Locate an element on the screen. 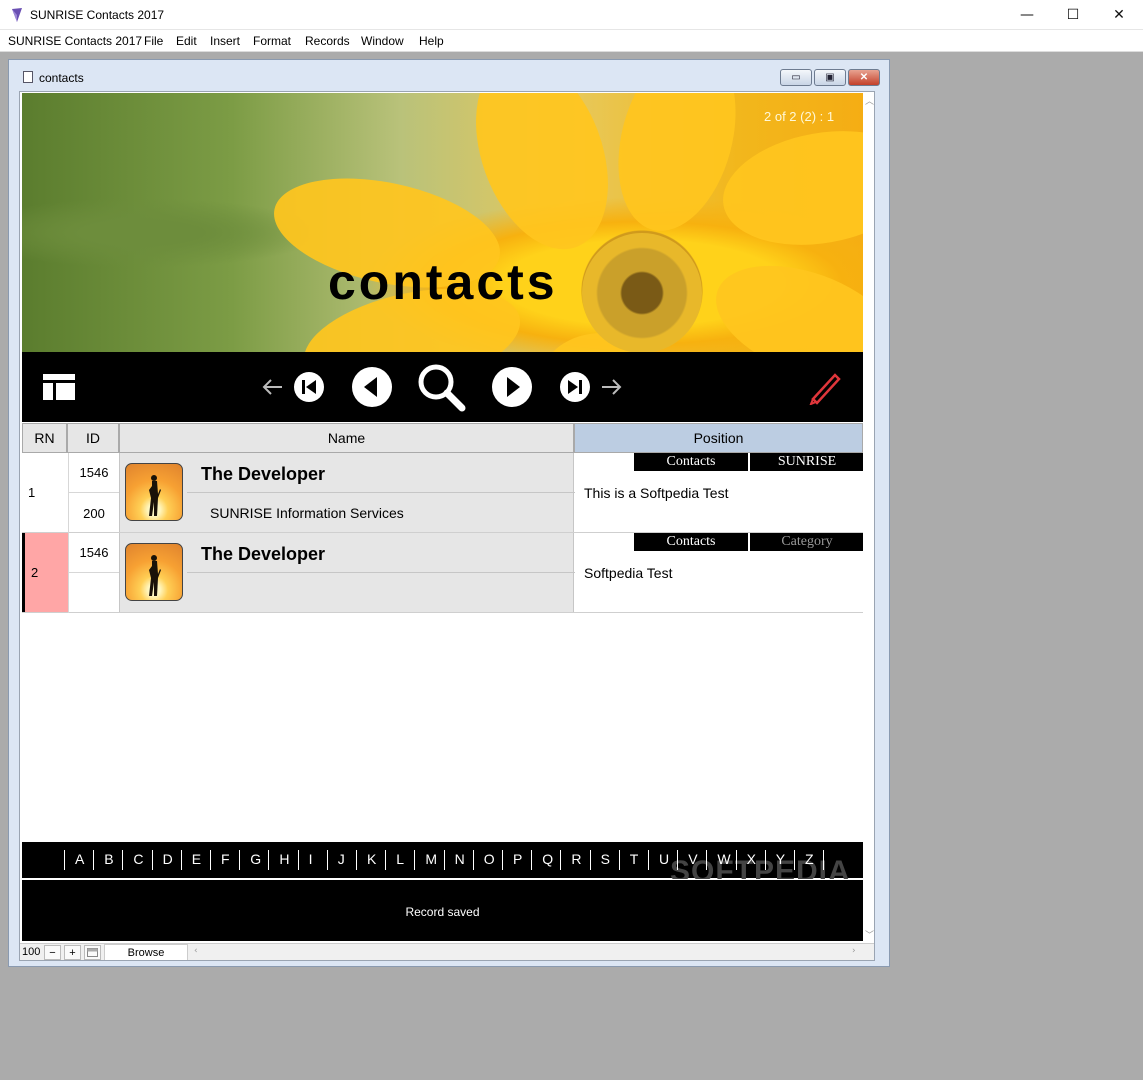 This screenshot has width=1143, height=1080. scroll-down-icon: ﹀ is located at coordinates (869, 934).